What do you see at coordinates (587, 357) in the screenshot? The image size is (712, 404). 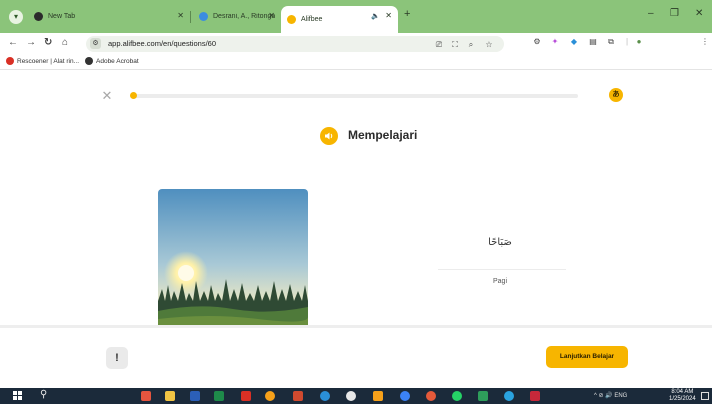 I see `continue-learning-button: Lanjutkan Belajar` at bounding box center [587, 357].